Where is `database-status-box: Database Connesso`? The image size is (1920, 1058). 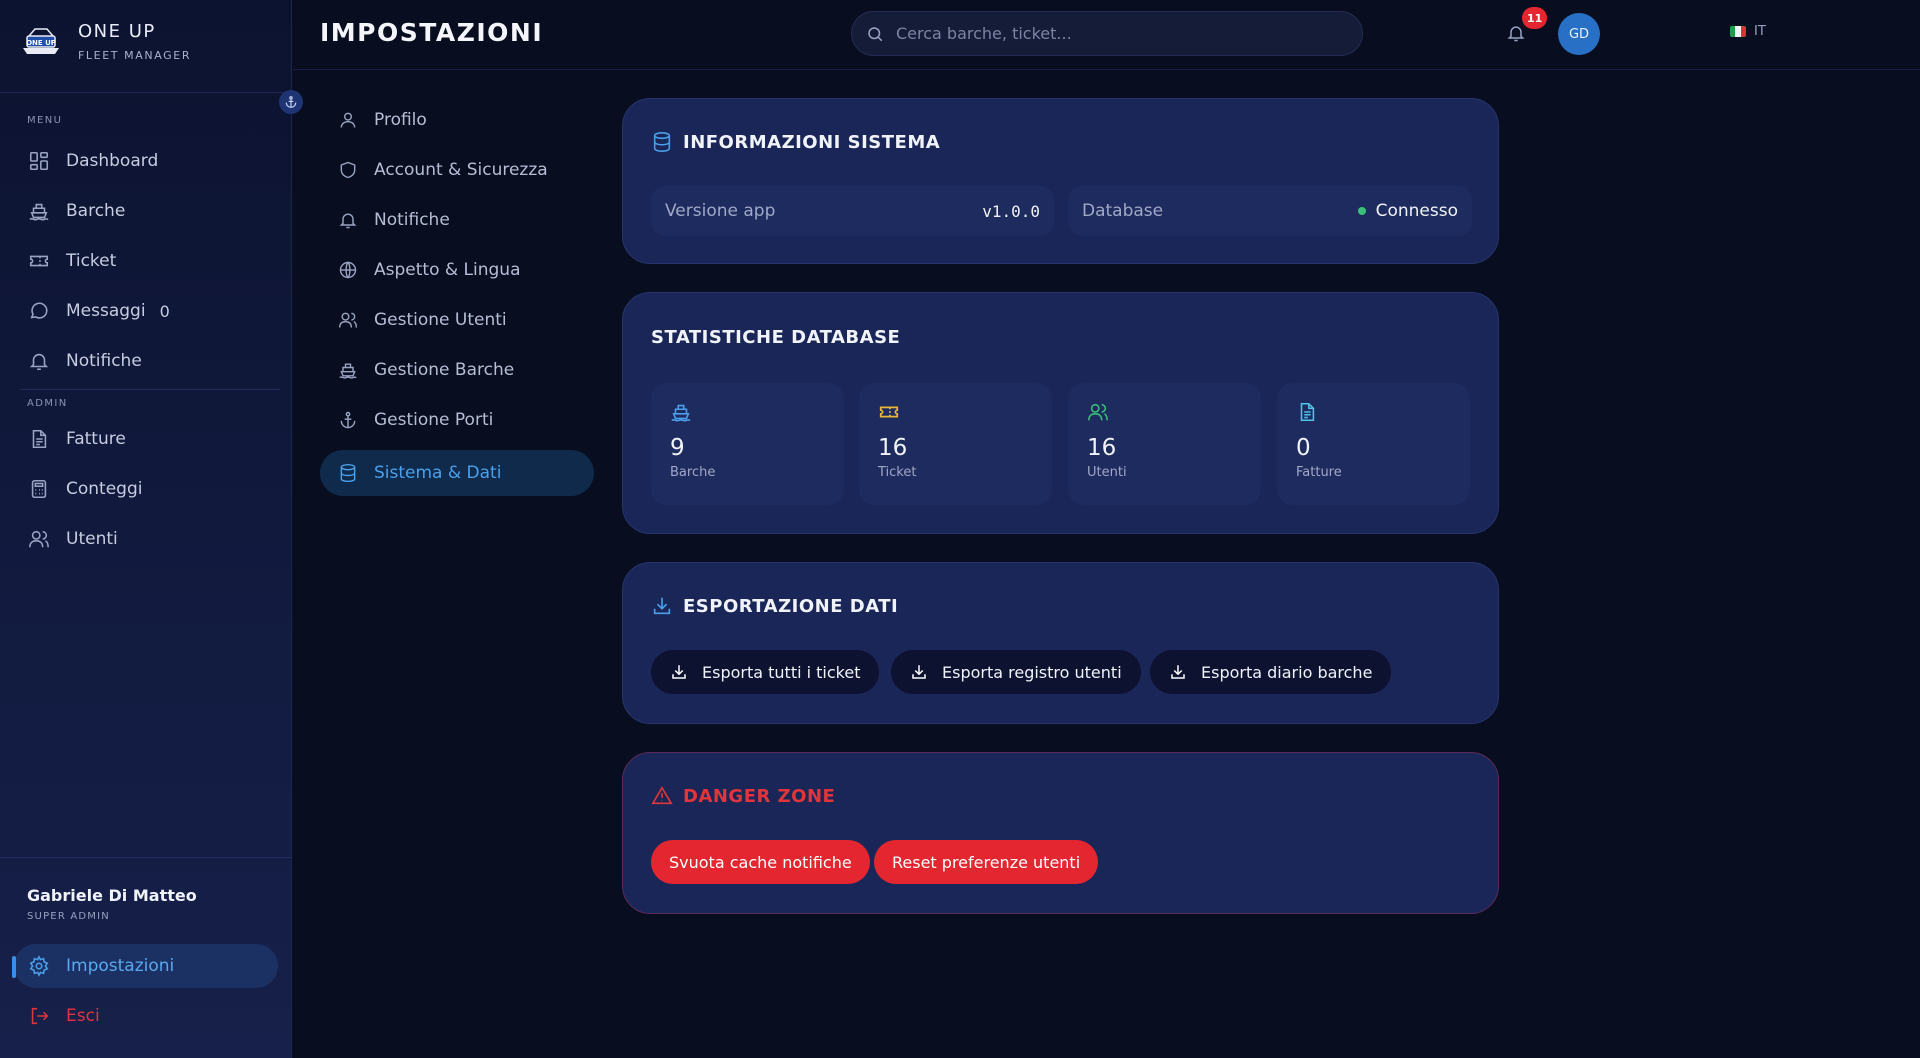 database-status-box: Database Connesso is located at coordinates (1270, 211).